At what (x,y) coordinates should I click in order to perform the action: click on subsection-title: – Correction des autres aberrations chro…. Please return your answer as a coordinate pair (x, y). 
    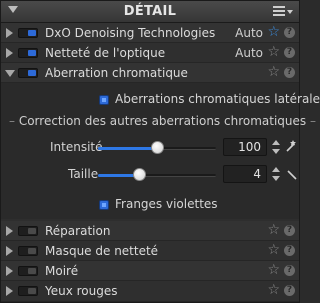
    Looking at the image, I should click on (162, 121).